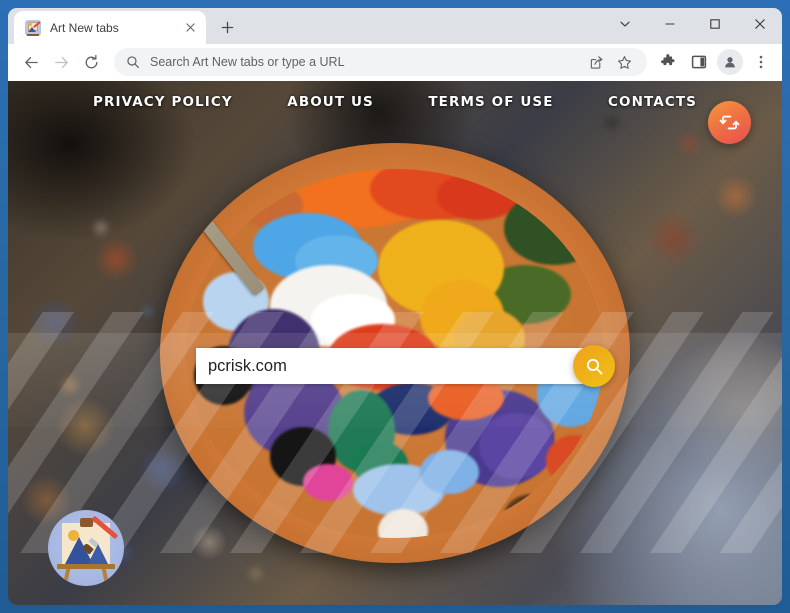  What do you see at coordinates (91, 62) in the screenshot?
I see `reload-icon` at bounding box center [91, 62].